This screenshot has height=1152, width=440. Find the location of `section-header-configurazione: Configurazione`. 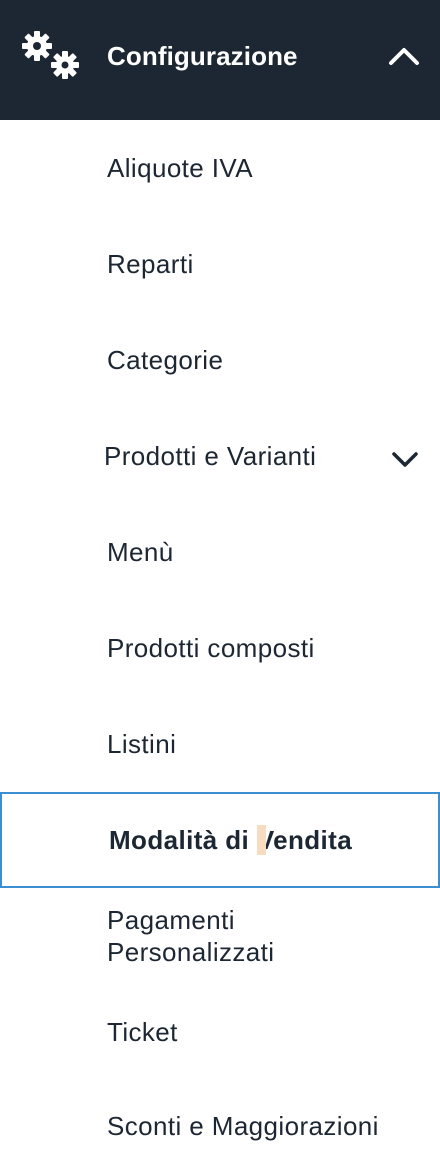

section-header-configurazione: Configurazione is located at coordinates (220, 60).